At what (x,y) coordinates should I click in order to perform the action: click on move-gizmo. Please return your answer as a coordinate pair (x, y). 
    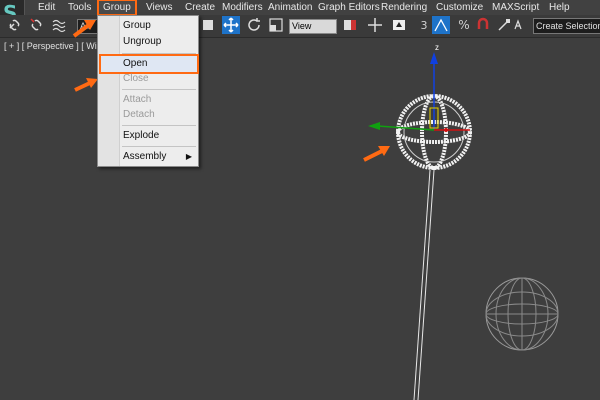
    Looking at the image, I should click on (419, 92).